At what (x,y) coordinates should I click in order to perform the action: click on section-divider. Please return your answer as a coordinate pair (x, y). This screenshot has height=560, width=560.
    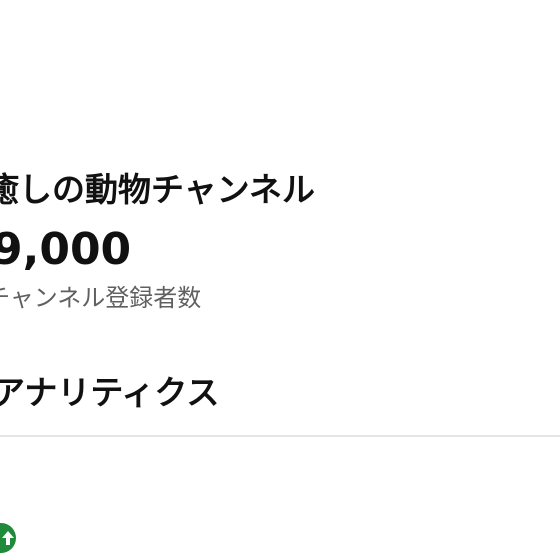
    Looking at the image, I should click on (280, 436).